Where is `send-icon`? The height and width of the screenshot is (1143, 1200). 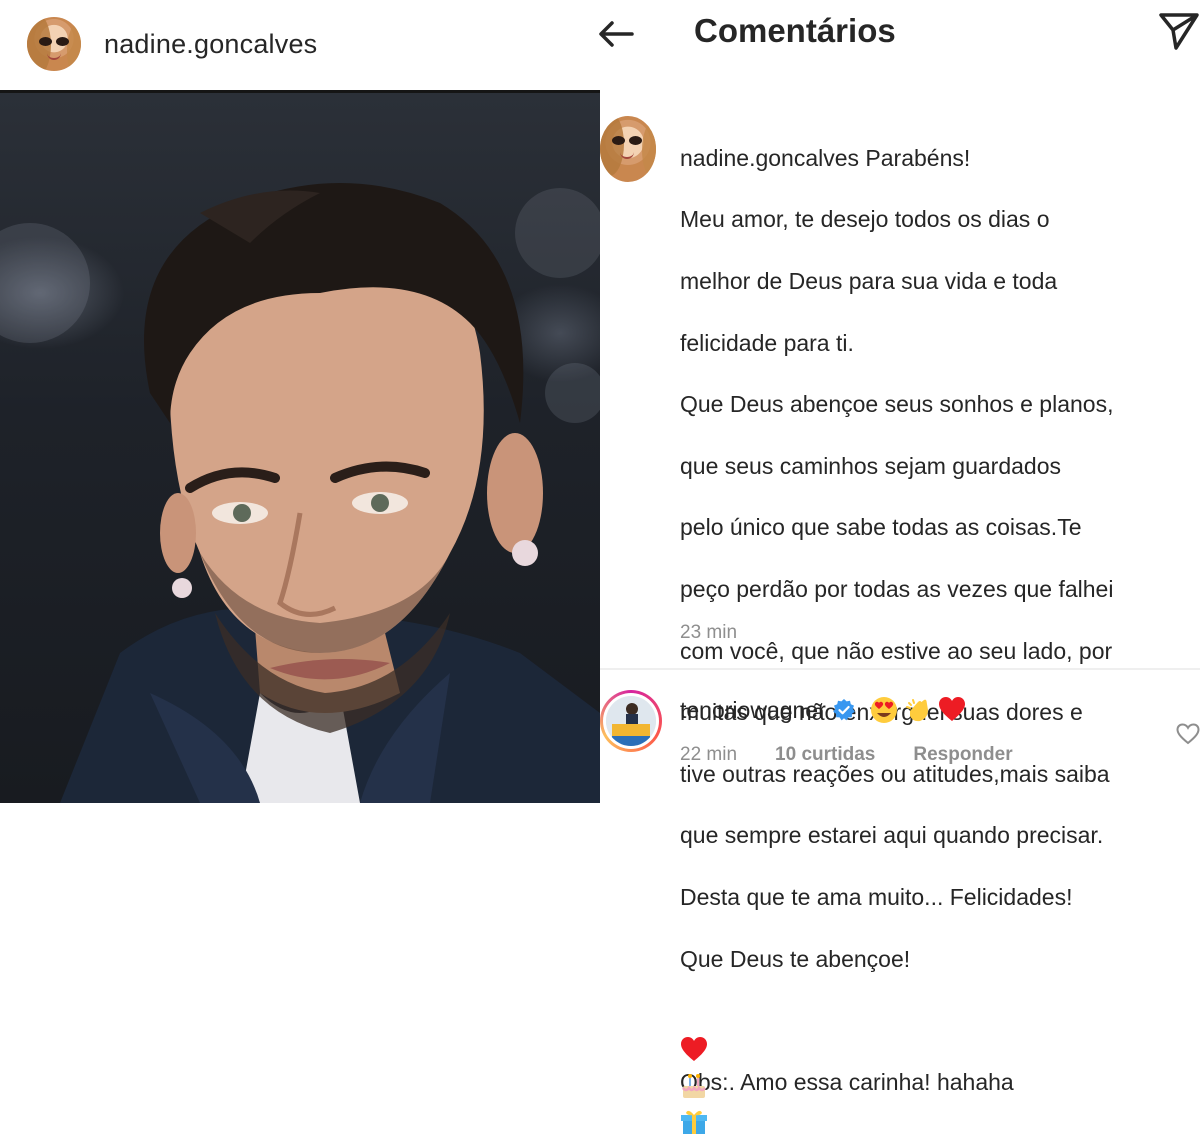
send-icon is located at coordinates (1179, 31).